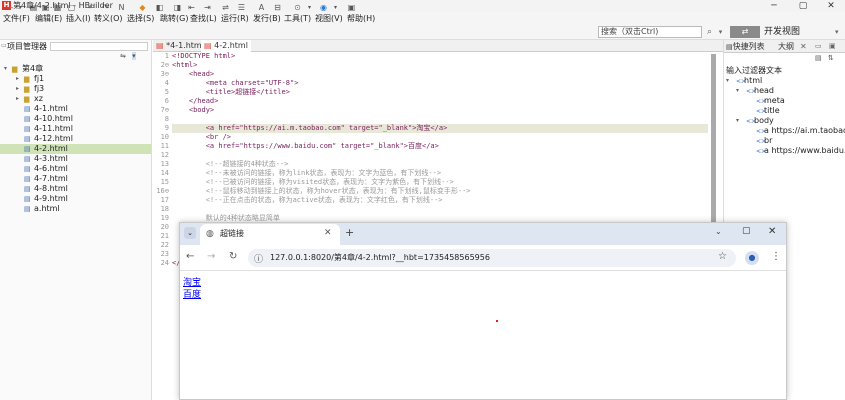 This screenshot has width=845, height=400. I want to click on panel-collapse-icon: ▭, so click(4, 45).